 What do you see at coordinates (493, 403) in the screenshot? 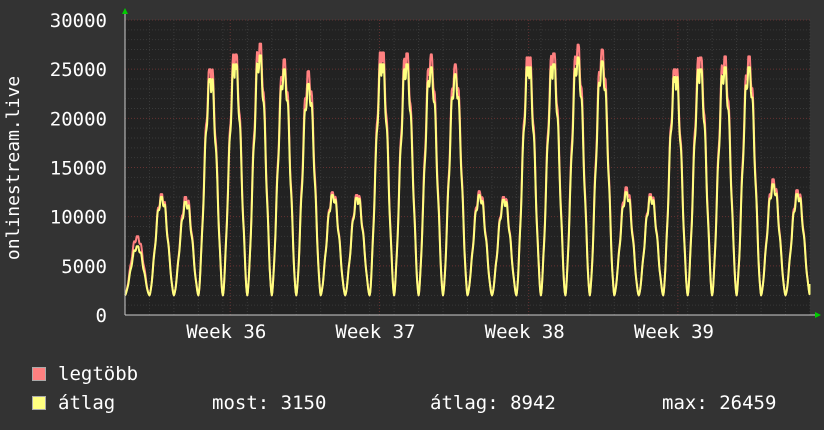
I see `stat-average: átlag: 8942` at bounding box center [493, 403].